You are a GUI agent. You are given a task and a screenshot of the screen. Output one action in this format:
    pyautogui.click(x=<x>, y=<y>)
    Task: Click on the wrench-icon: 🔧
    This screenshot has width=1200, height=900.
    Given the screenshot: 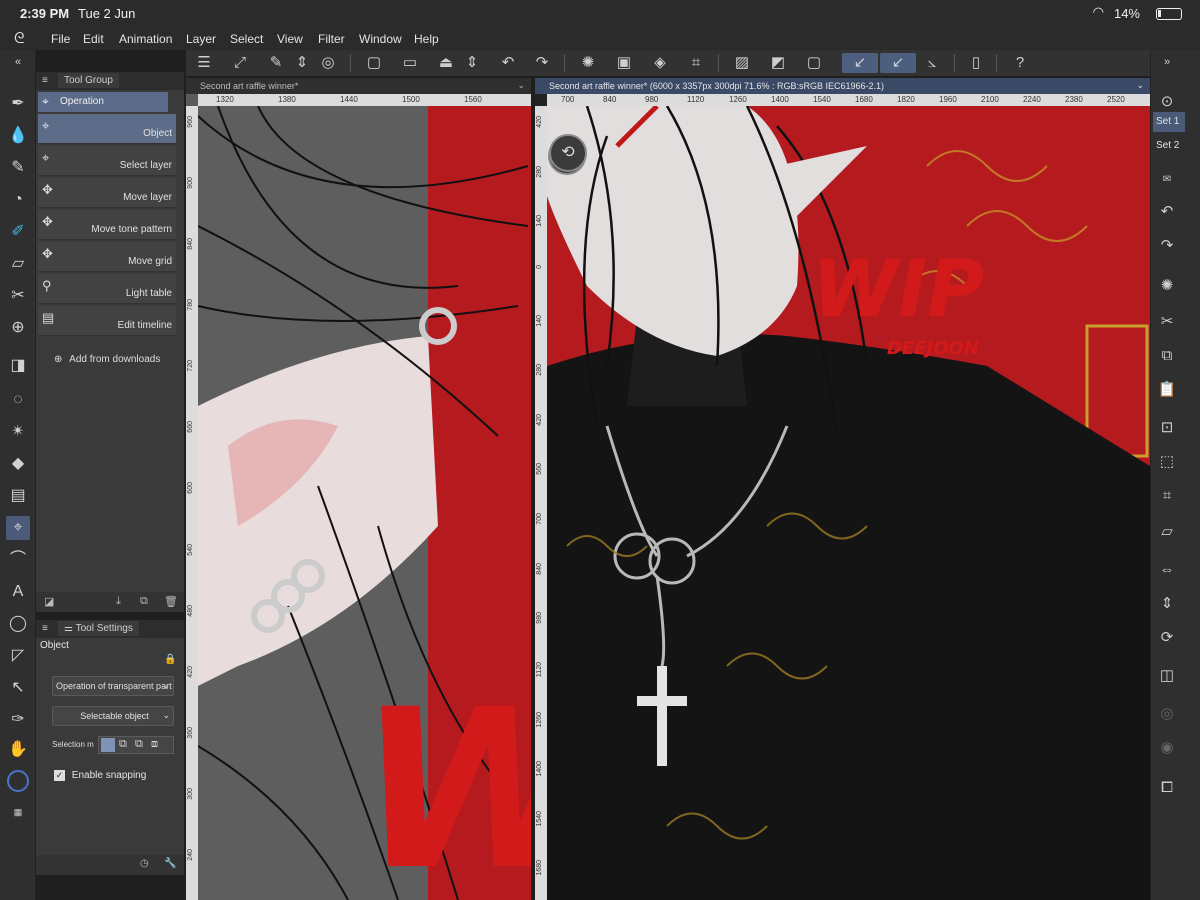 What is the action you would take?
    pyautogui.click(x=170, y=863)
    